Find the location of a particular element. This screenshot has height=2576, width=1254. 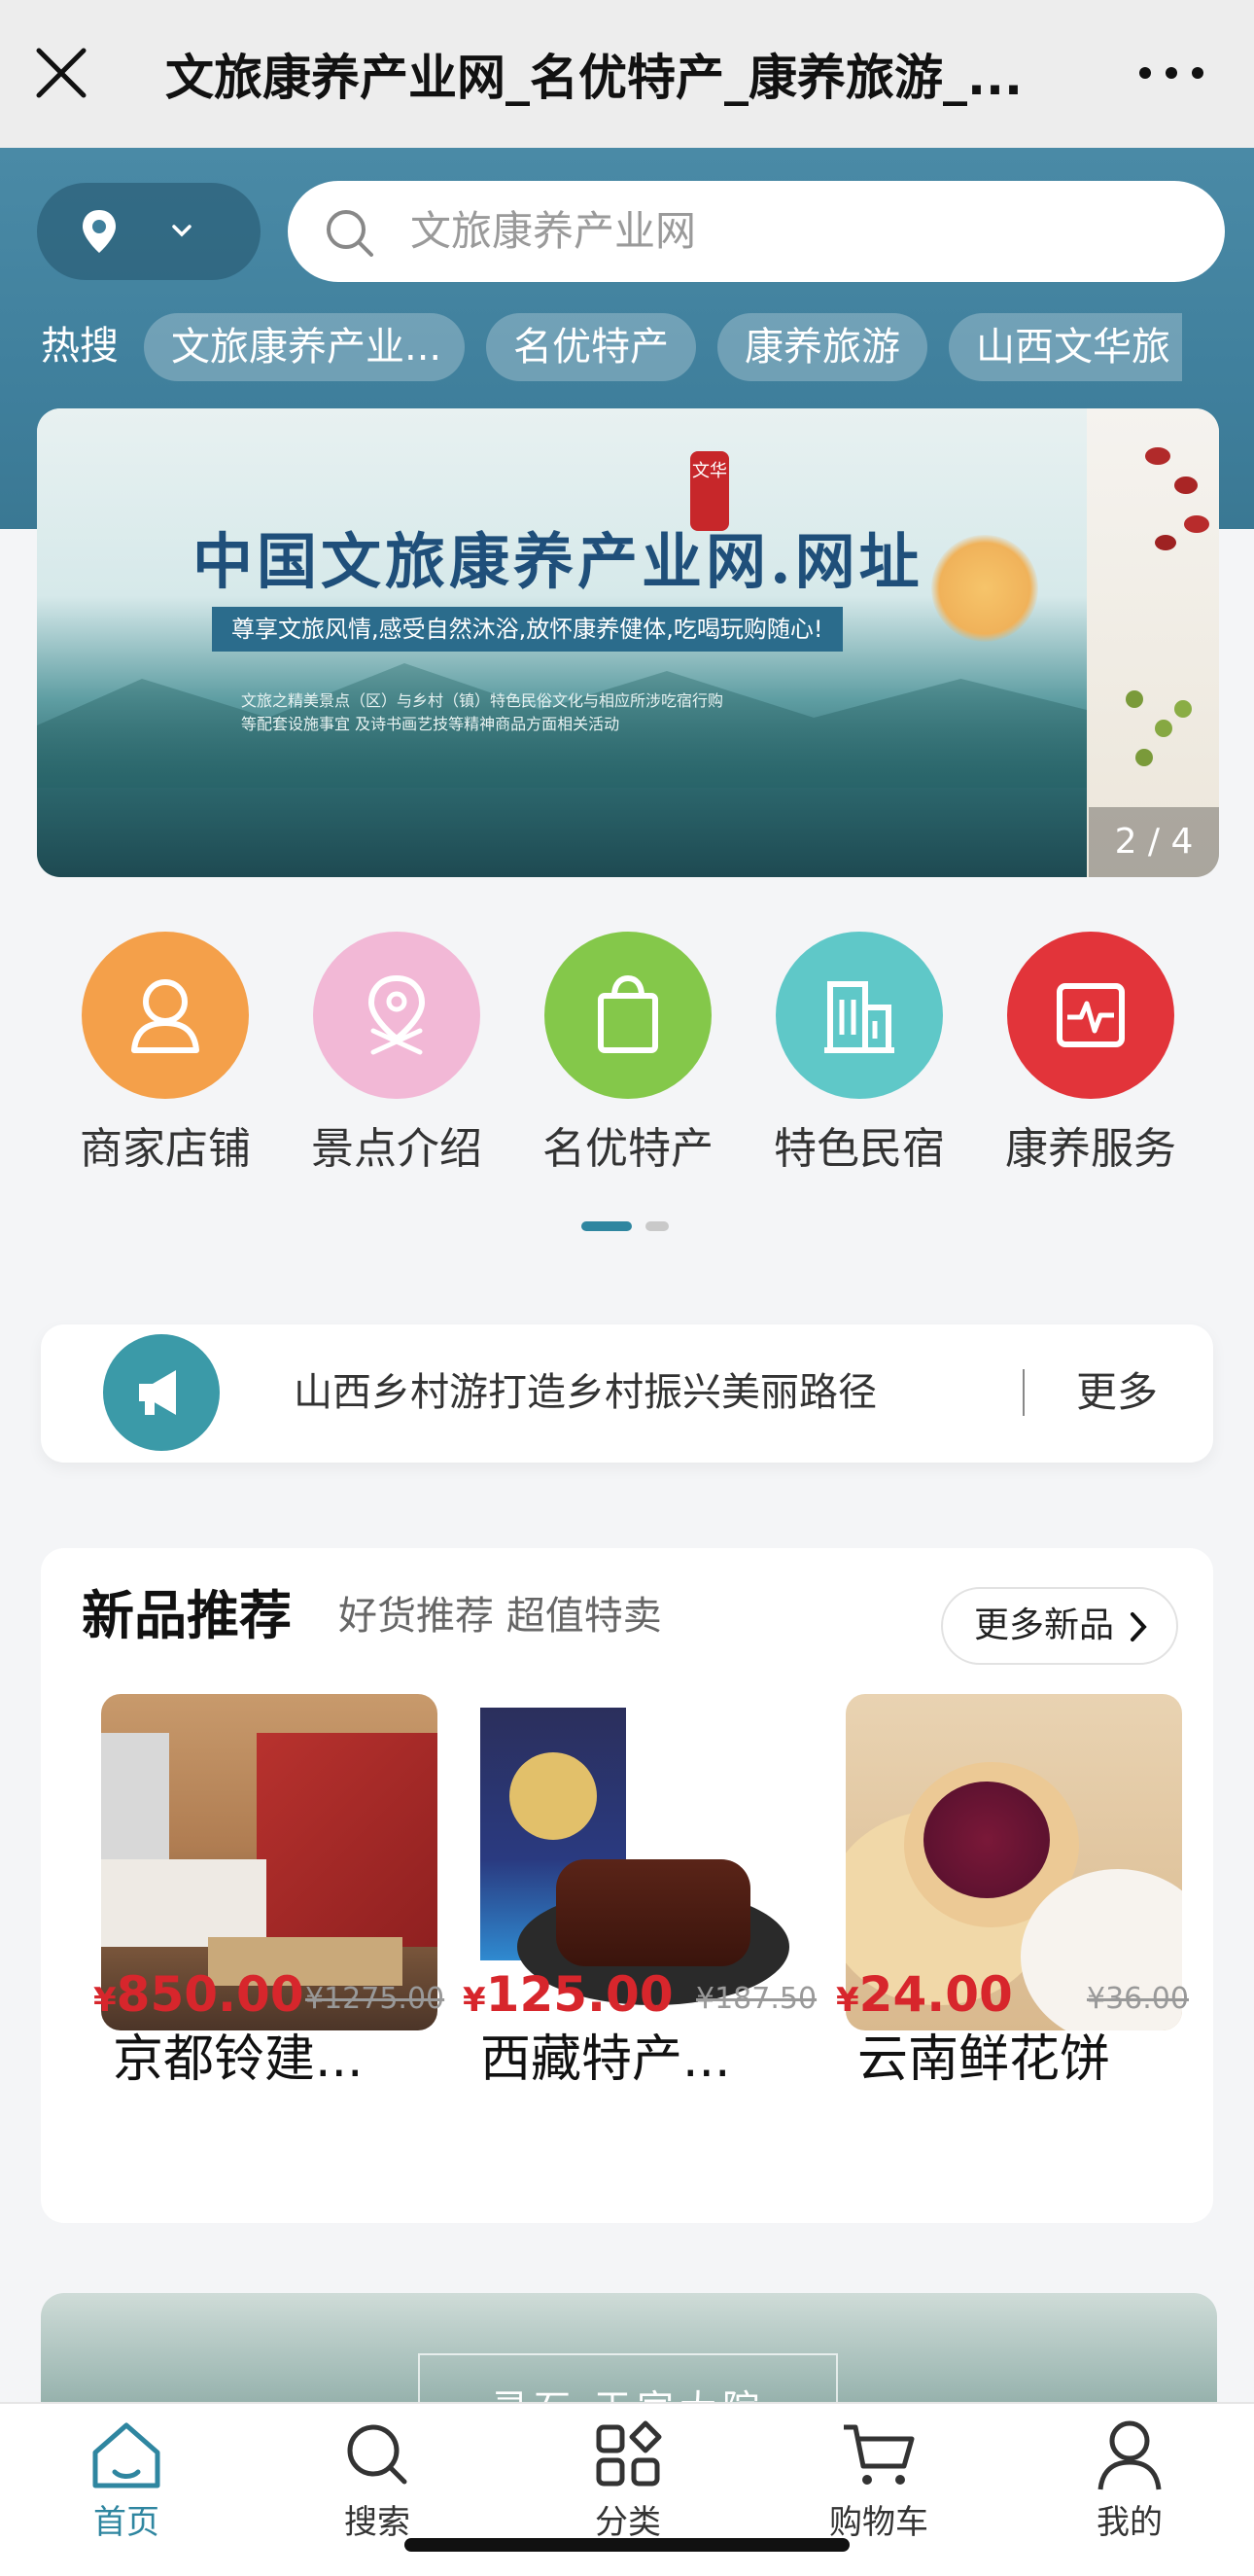

close-icon is located at coordinates (61, 73).